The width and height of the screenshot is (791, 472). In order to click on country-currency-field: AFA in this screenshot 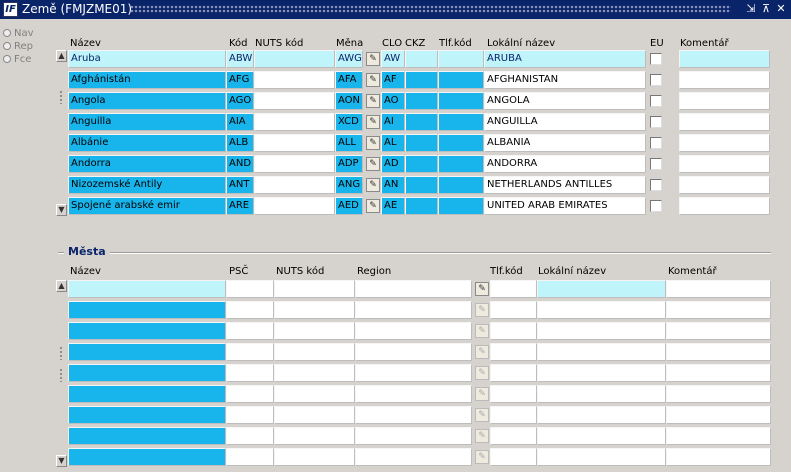, I will do `click(349, 80)`.